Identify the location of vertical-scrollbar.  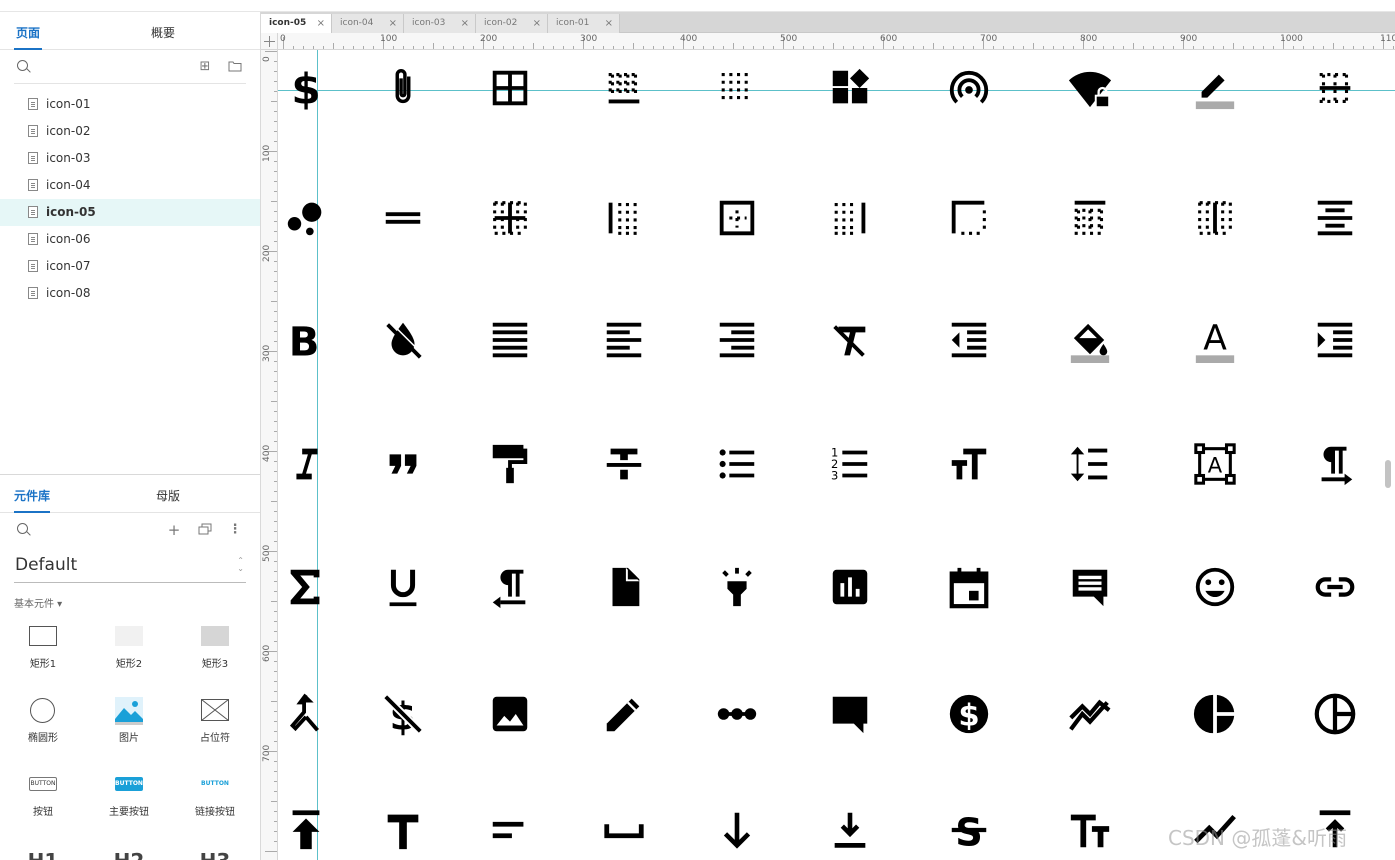
(1388, 474).